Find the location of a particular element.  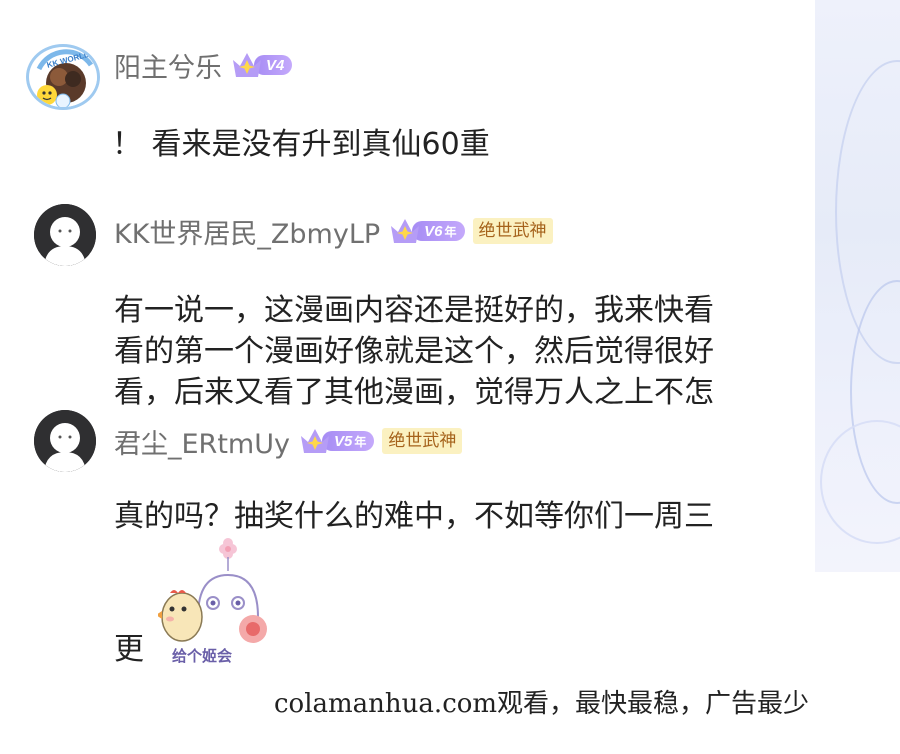

svg-text: 给个姬会 is located at coordinates (202, 656).